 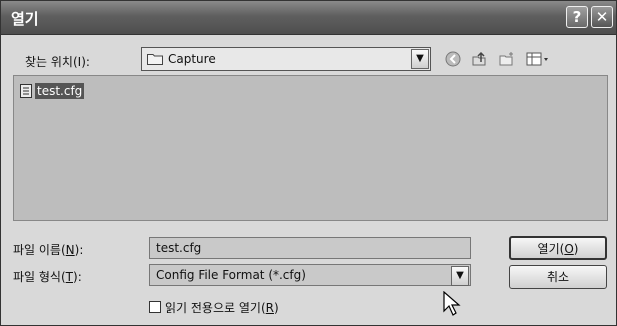 I want to click on mouse-cursor-icon, so click(x=452, y=303).